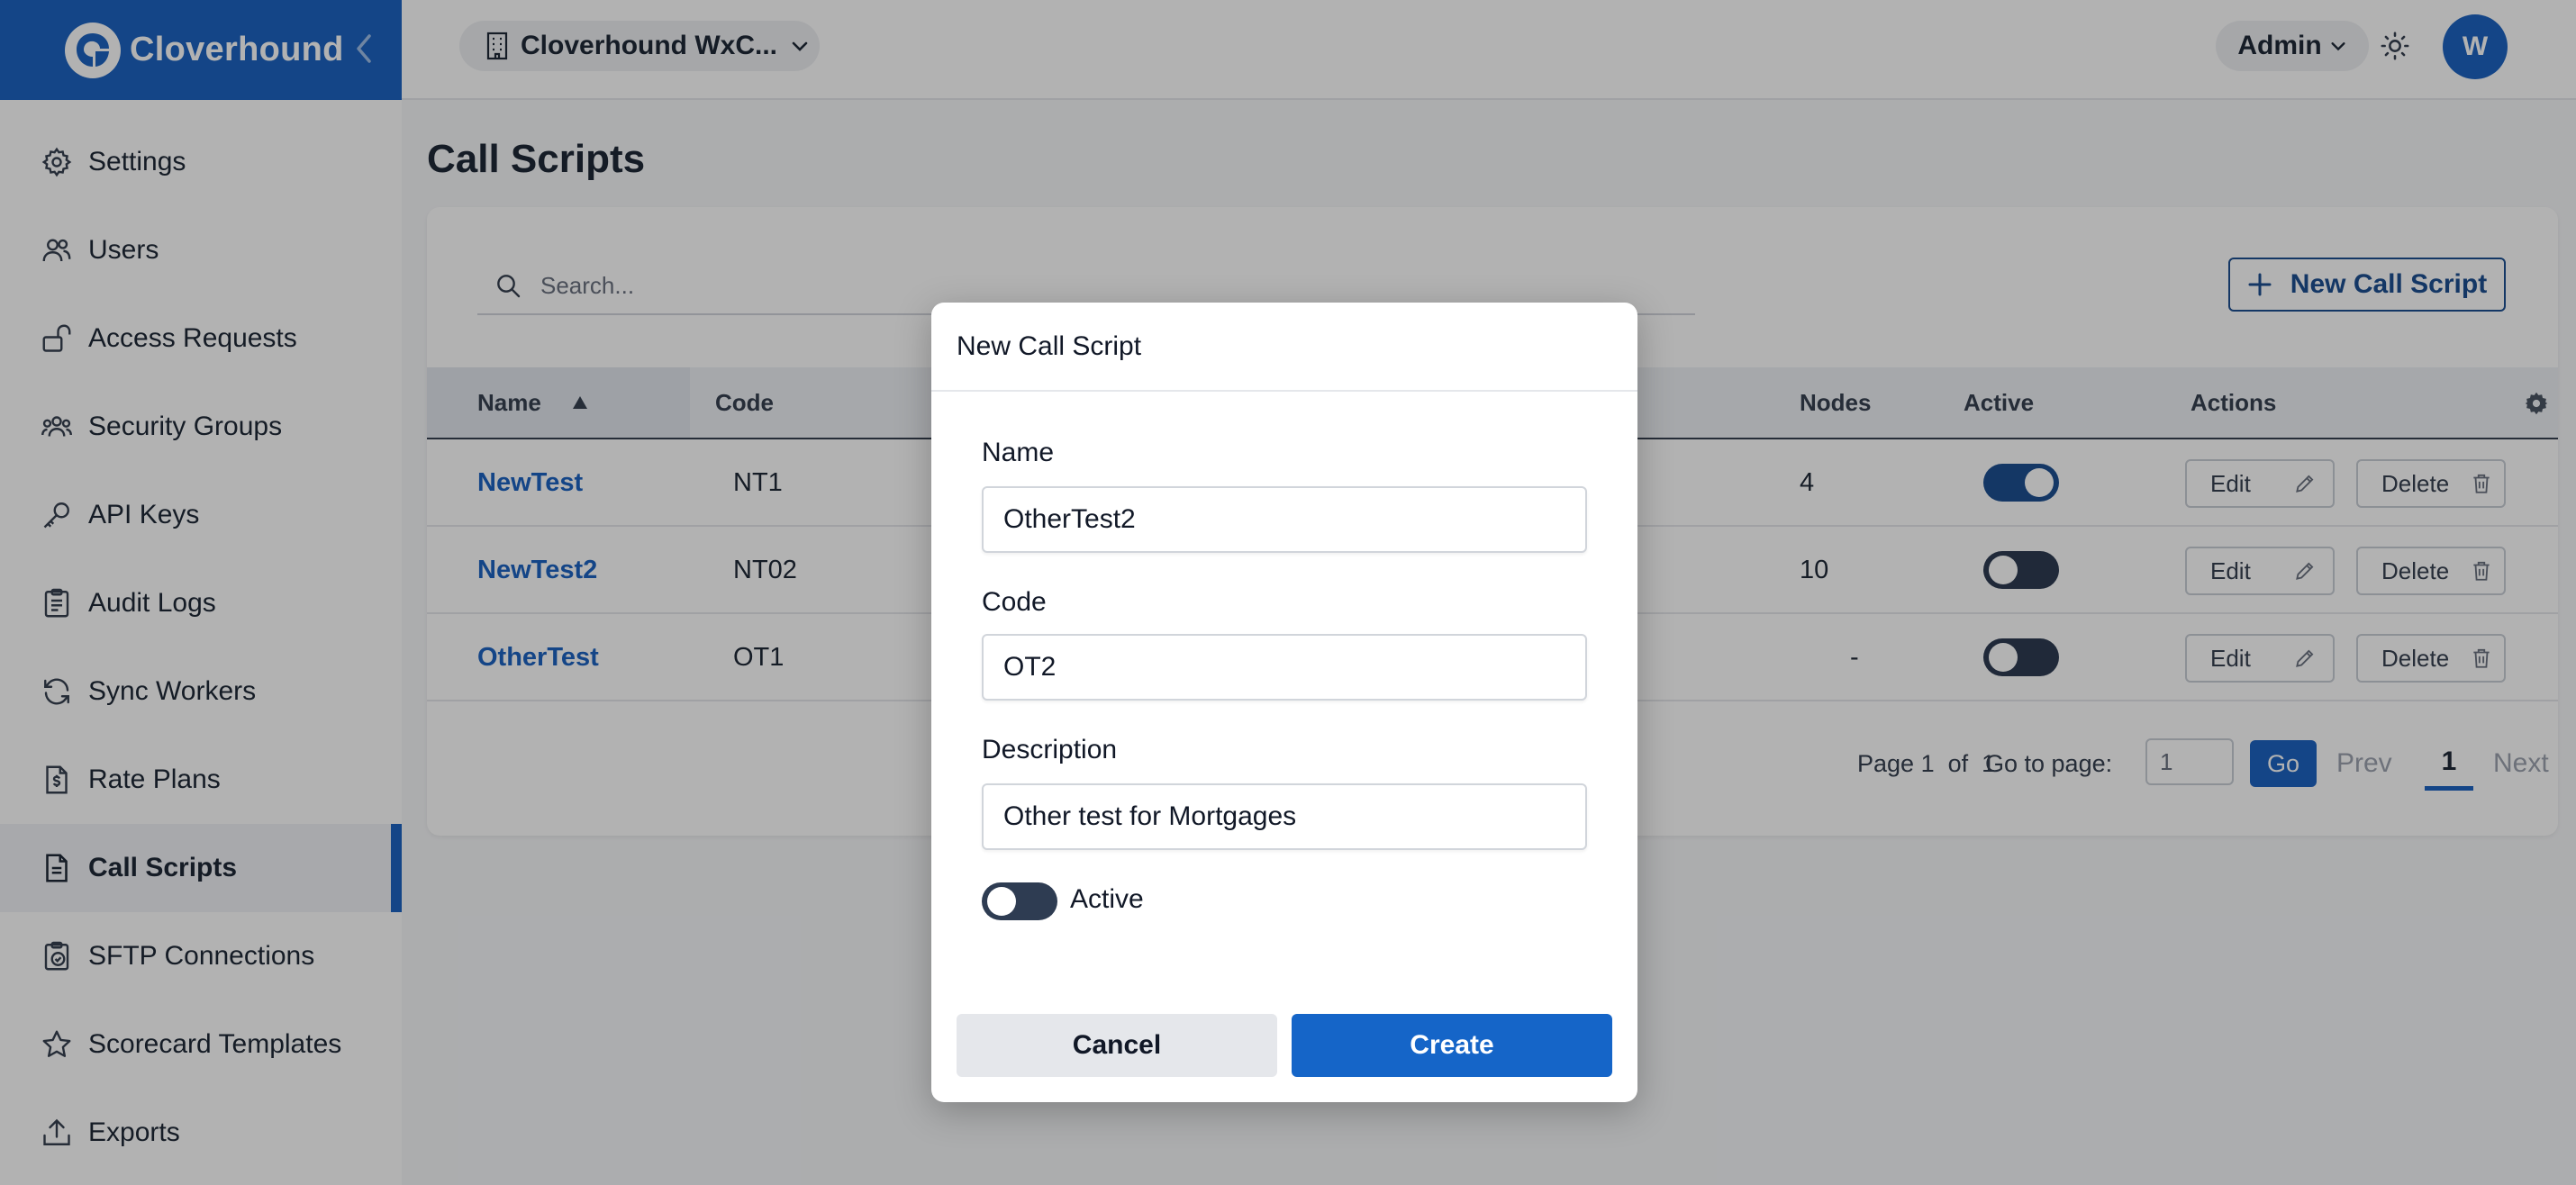 The image size is (2576, 1185). I want to click on code-field: OT2, so click(1285, 668).